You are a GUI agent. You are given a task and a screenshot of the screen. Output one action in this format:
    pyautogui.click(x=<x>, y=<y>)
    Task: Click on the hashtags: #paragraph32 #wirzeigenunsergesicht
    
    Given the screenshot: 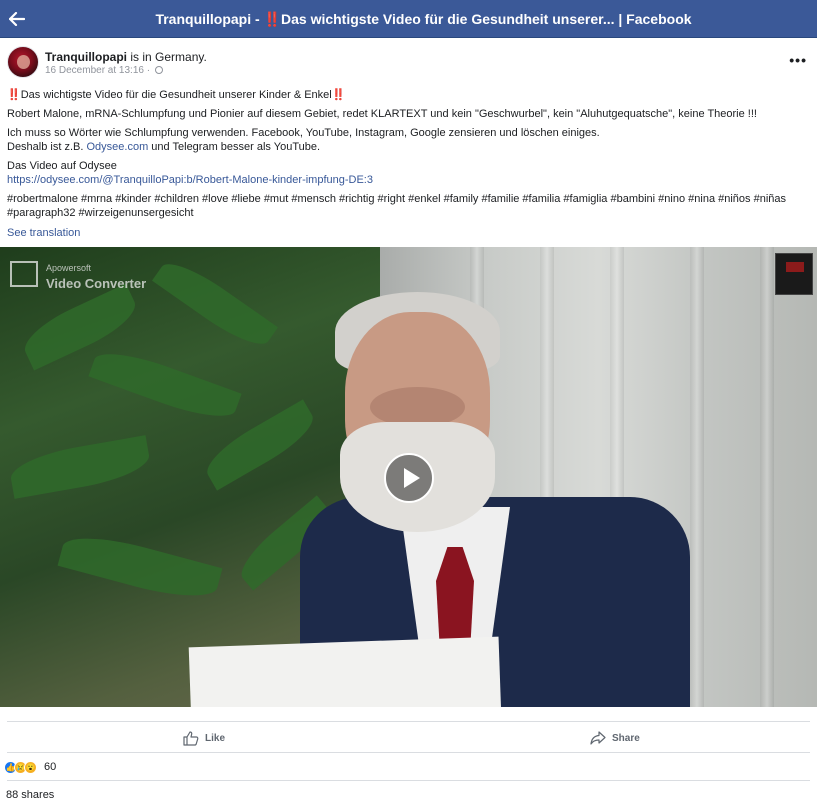 What is the action you would take?
    pyautogui.click(x=409, y=213)
    